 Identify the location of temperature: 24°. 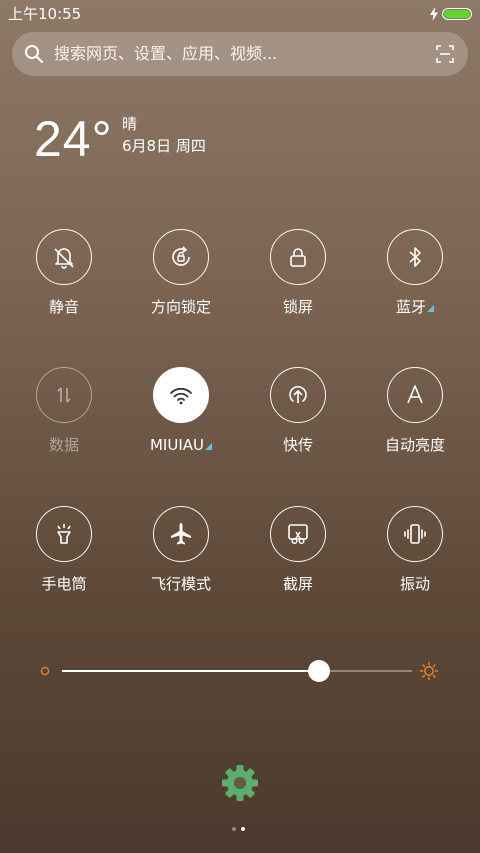
(73, 139).